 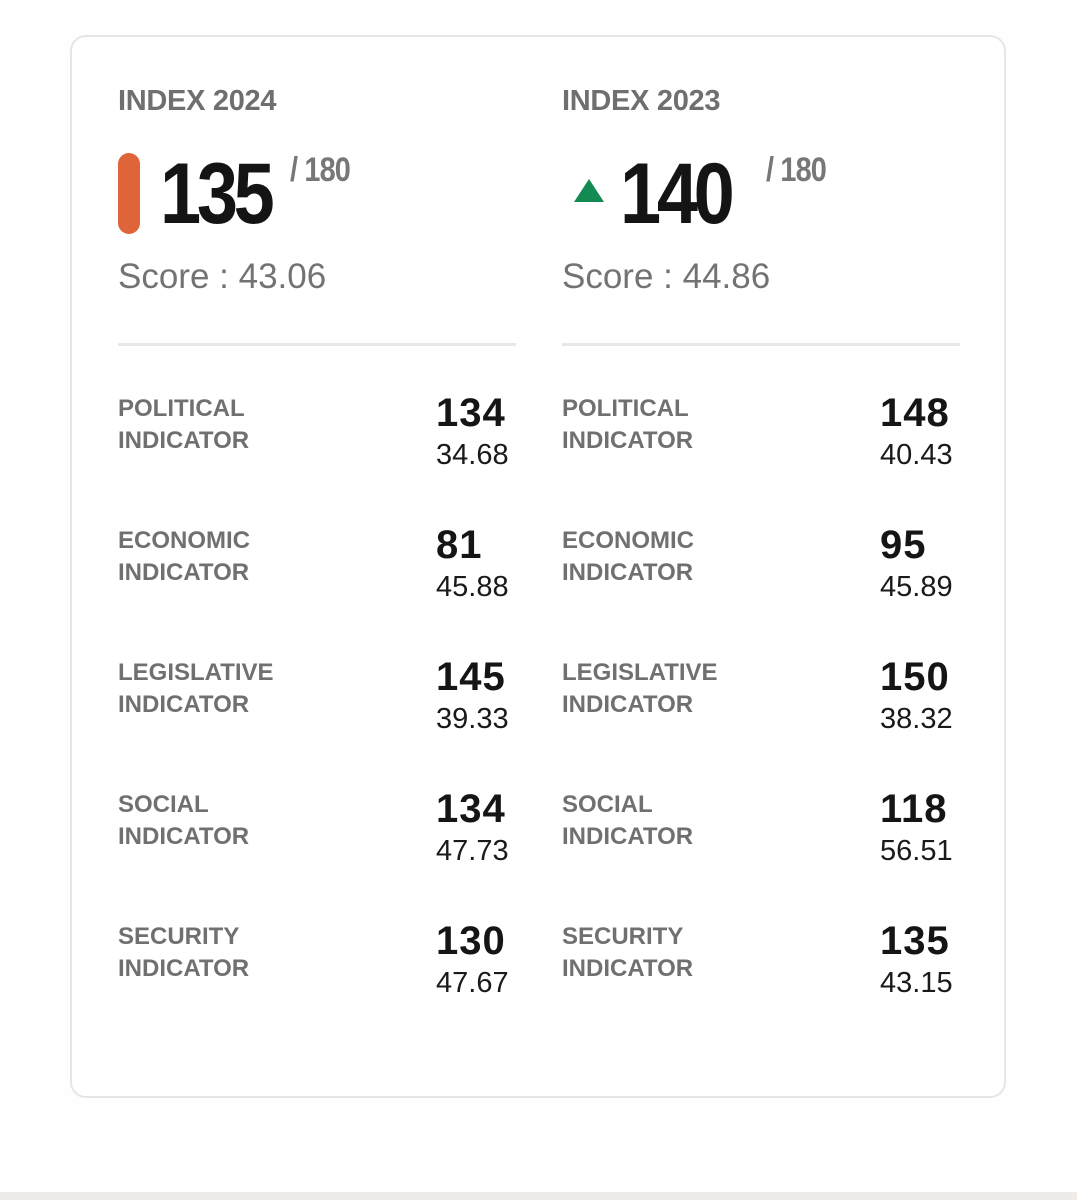 I want to click on indicator-rank: 130, so click(x=471, y=941).